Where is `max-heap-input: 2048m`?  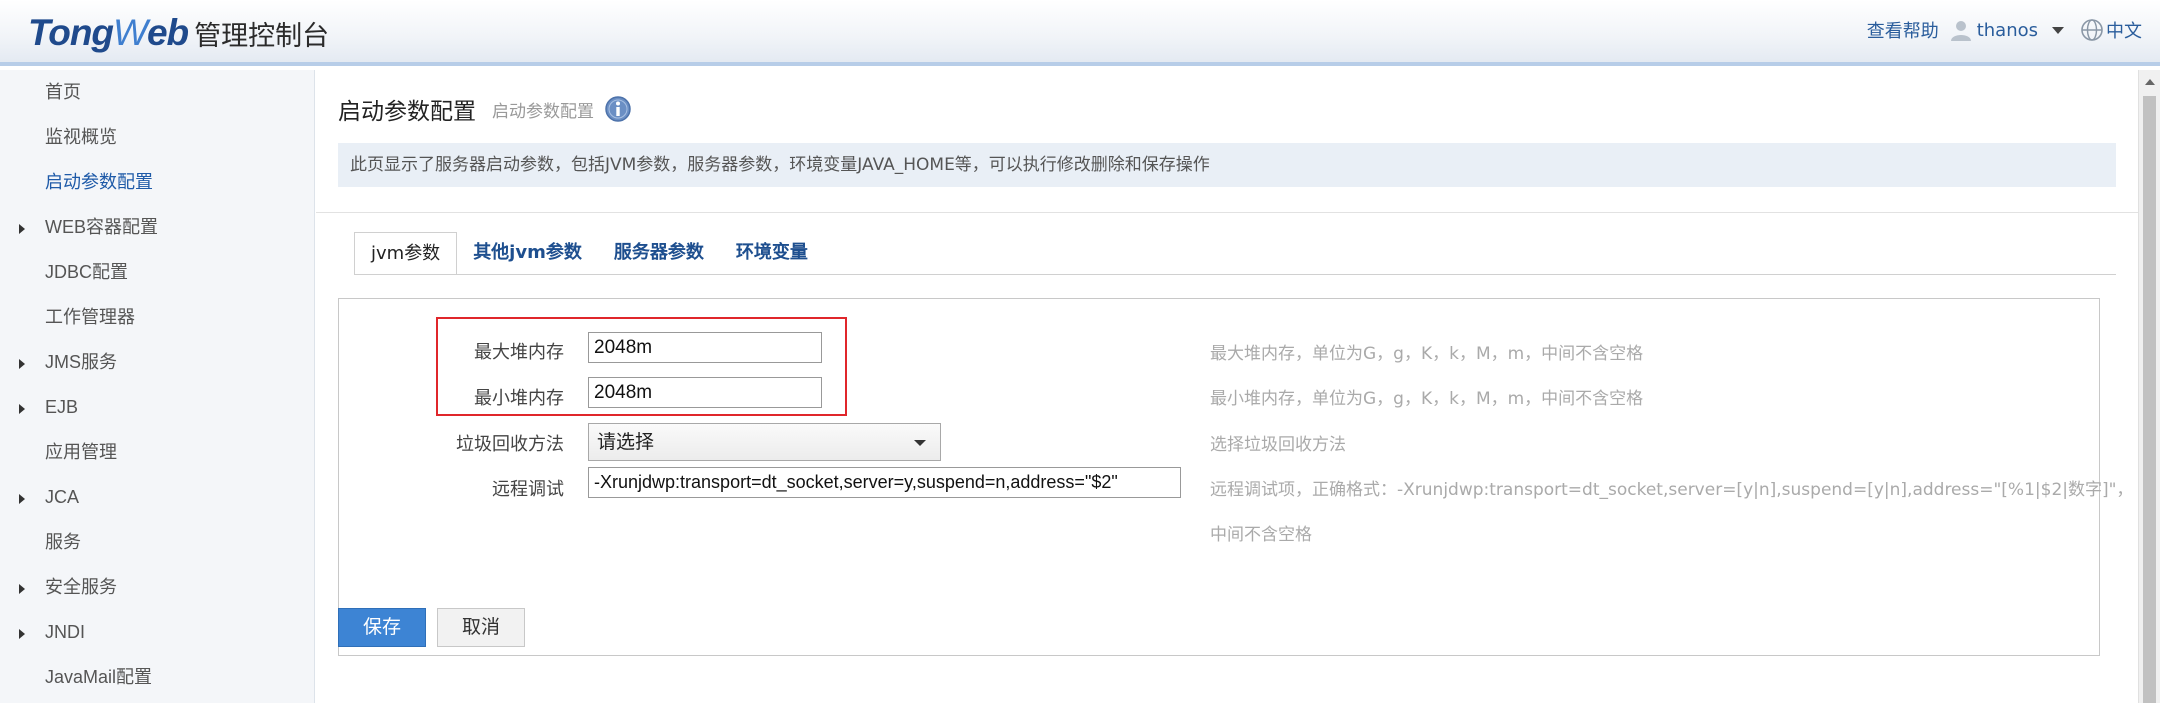 max-heap-input: 2048m is located at coordinates (705, 347).